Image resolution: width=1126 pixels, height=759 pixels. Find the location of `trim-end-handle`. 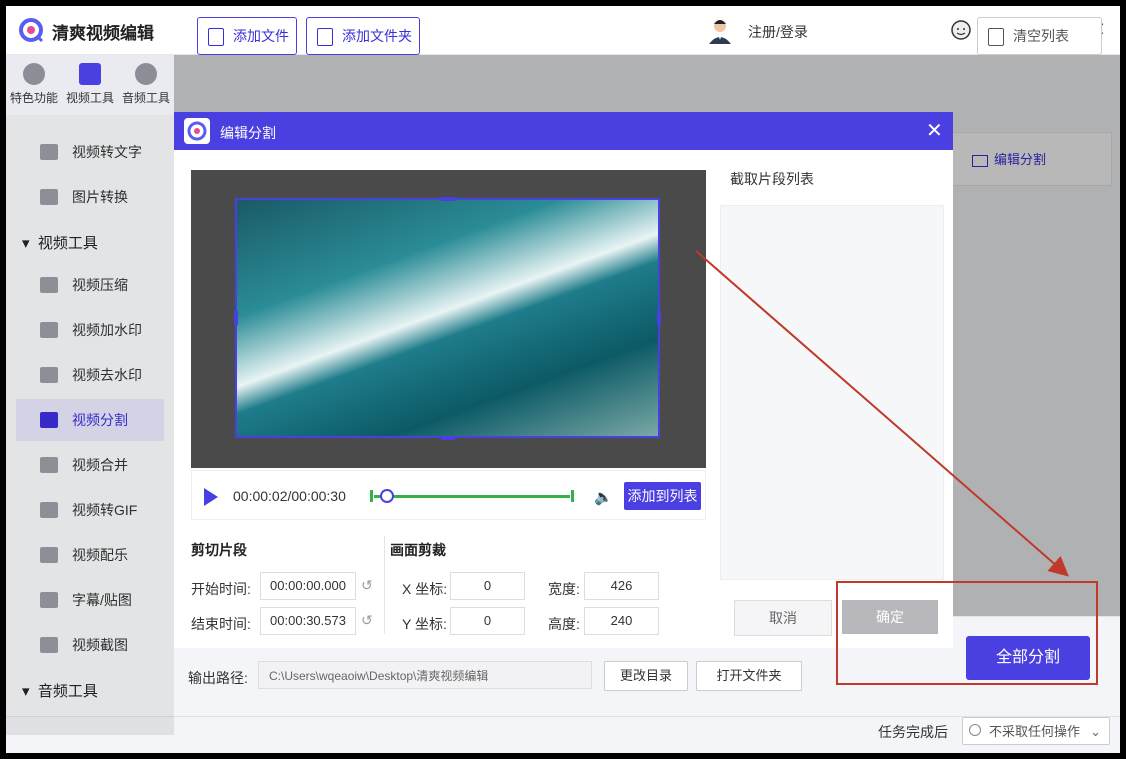

trim-end-handle is located at coordinates (572, 496).